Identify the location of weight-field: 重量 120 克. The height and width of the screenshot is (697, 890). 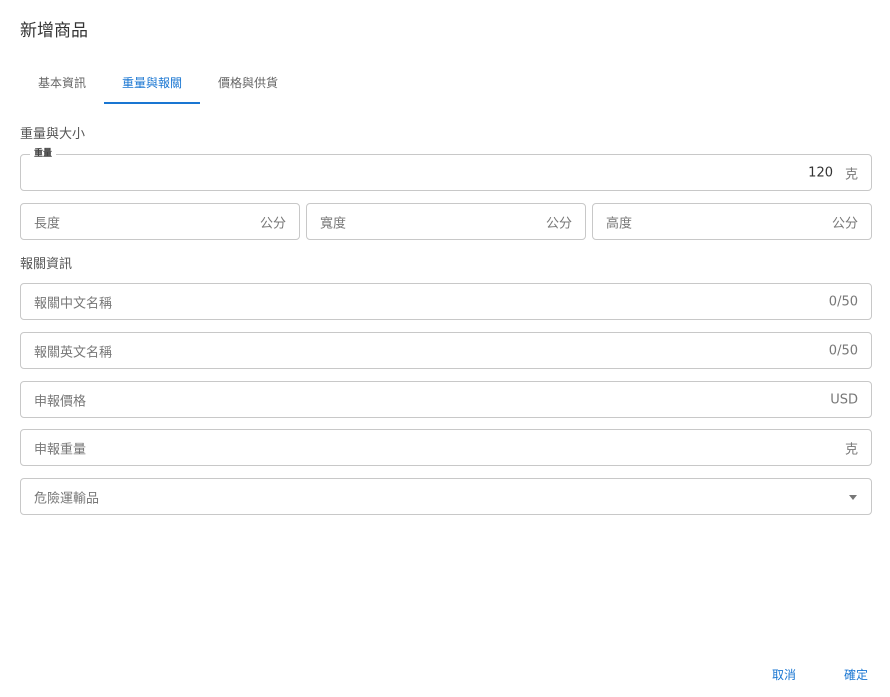
(446, 169).